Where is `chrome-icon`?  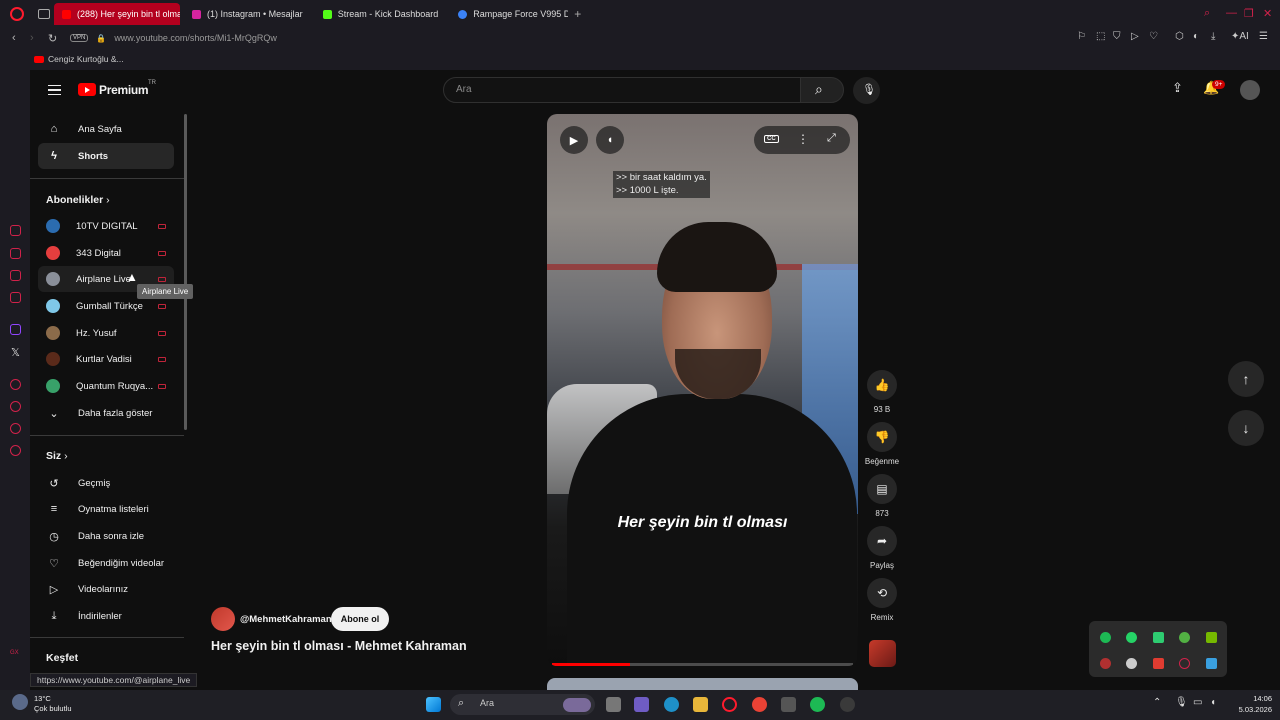
chrome-icon is located at coordinates (759, 704).